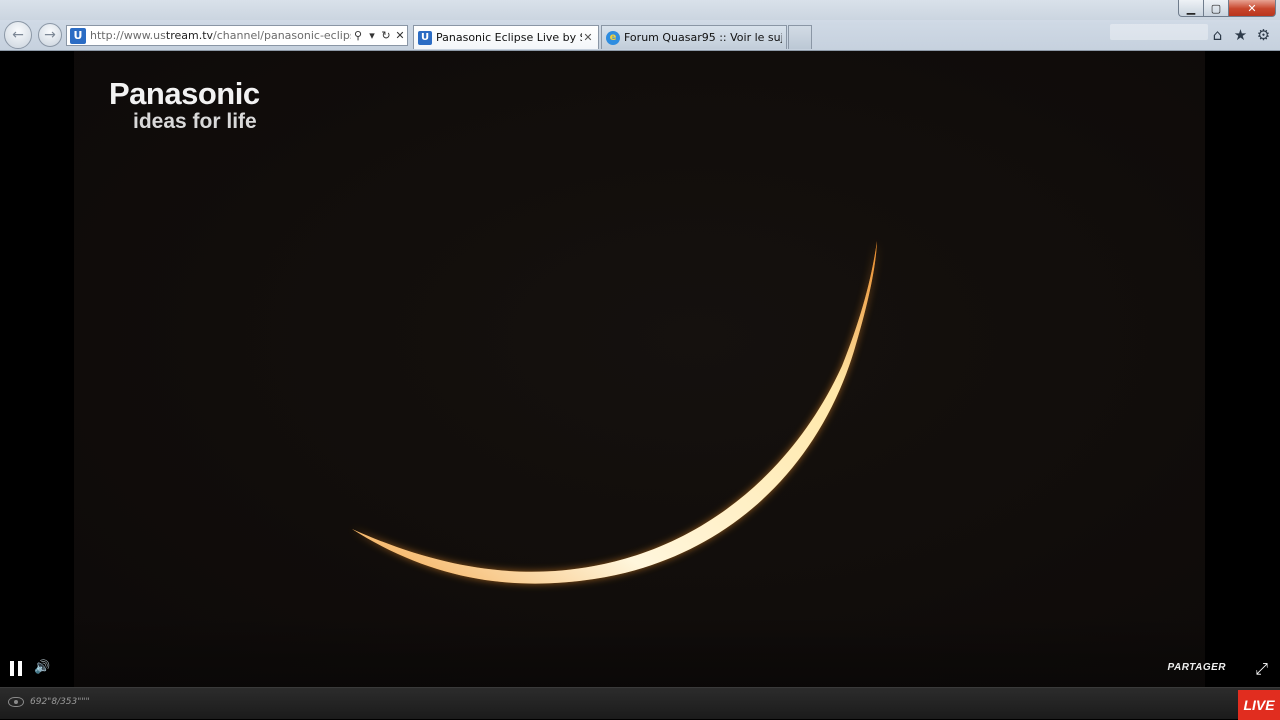  Describe the element at coordinates (613, 37) in the screenshot. I see `ie-icon: e` at that location.